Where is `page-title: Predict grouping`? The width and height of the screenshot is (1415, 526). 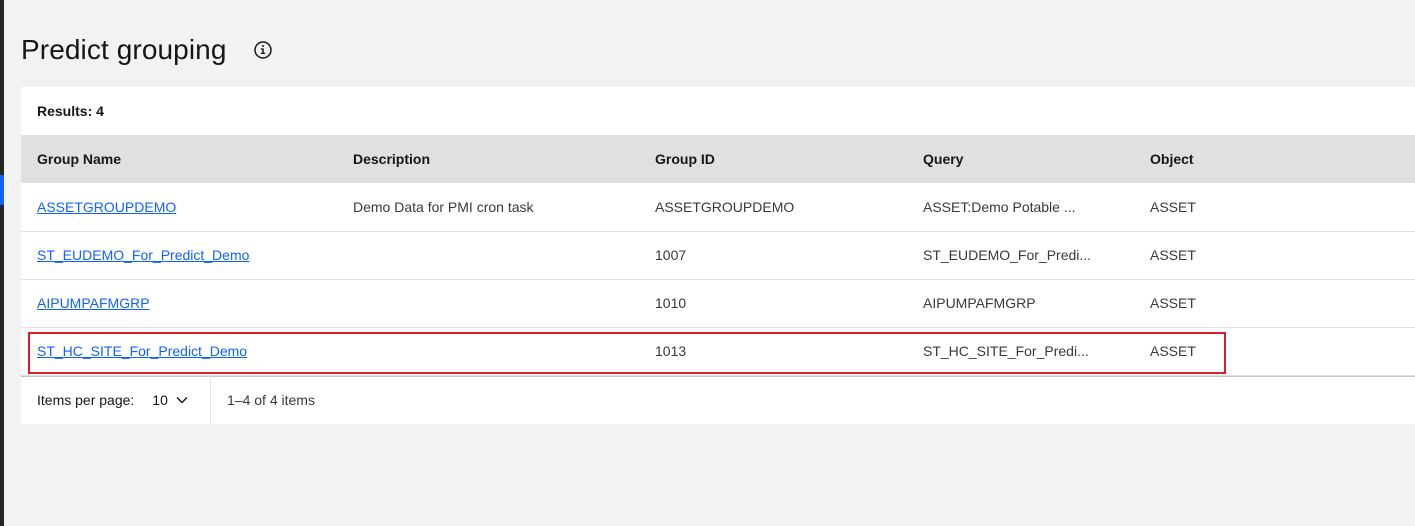 page-title: Predict grouping is located at coordinates (124, 49).